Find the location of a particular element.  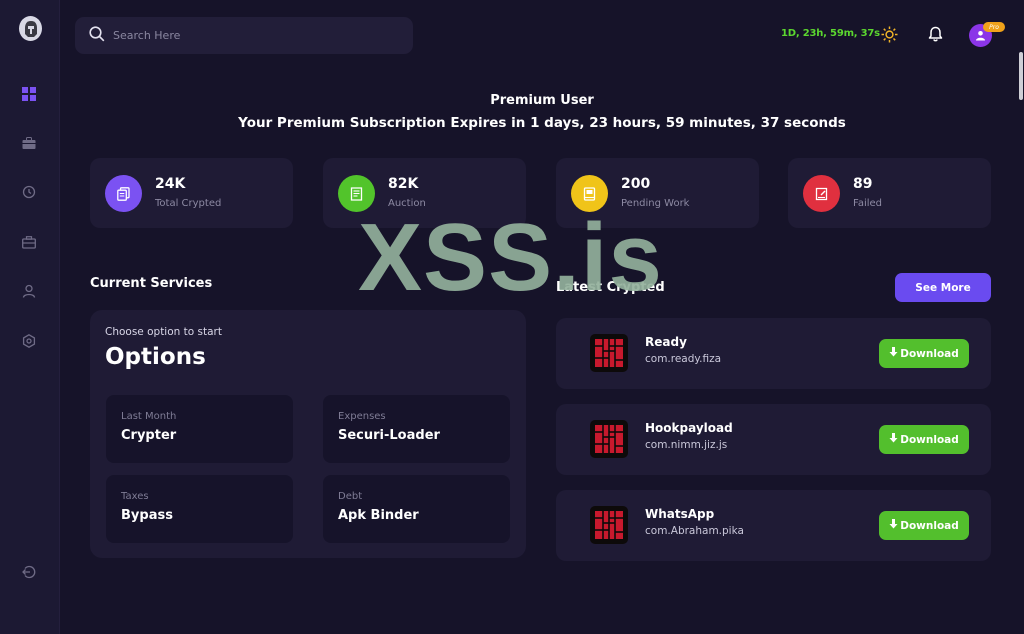

stat-card-total-crypted: 24K Total Crypted is located at coordinates (191, 193).